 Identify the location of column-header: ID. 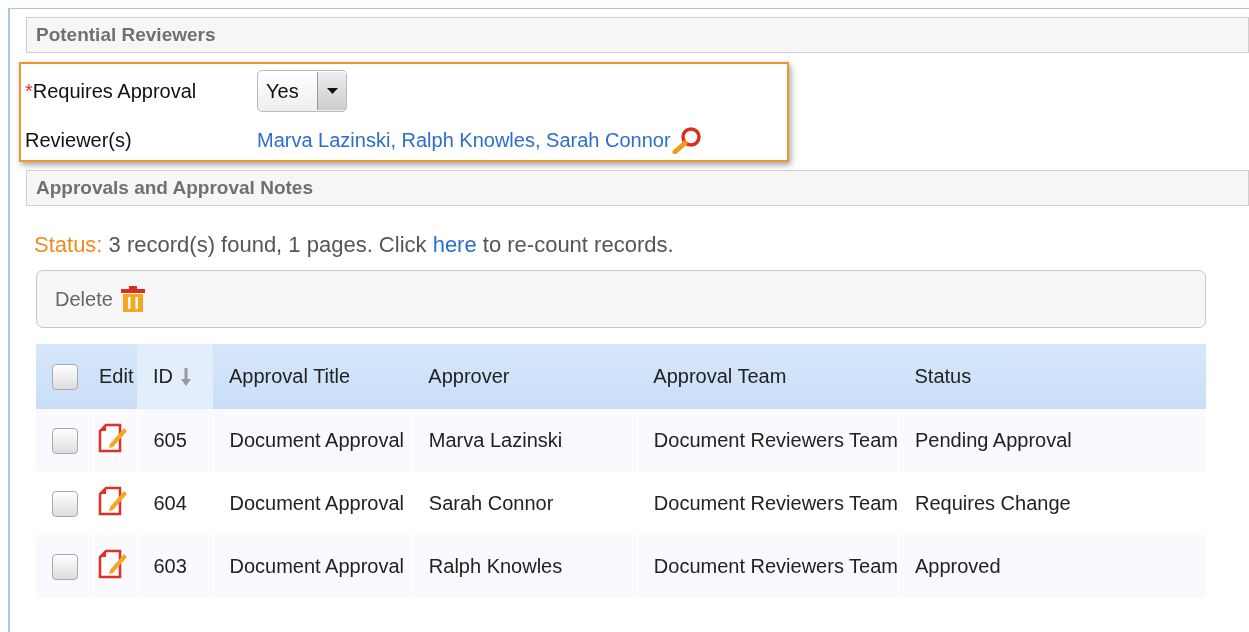
(175, 376).